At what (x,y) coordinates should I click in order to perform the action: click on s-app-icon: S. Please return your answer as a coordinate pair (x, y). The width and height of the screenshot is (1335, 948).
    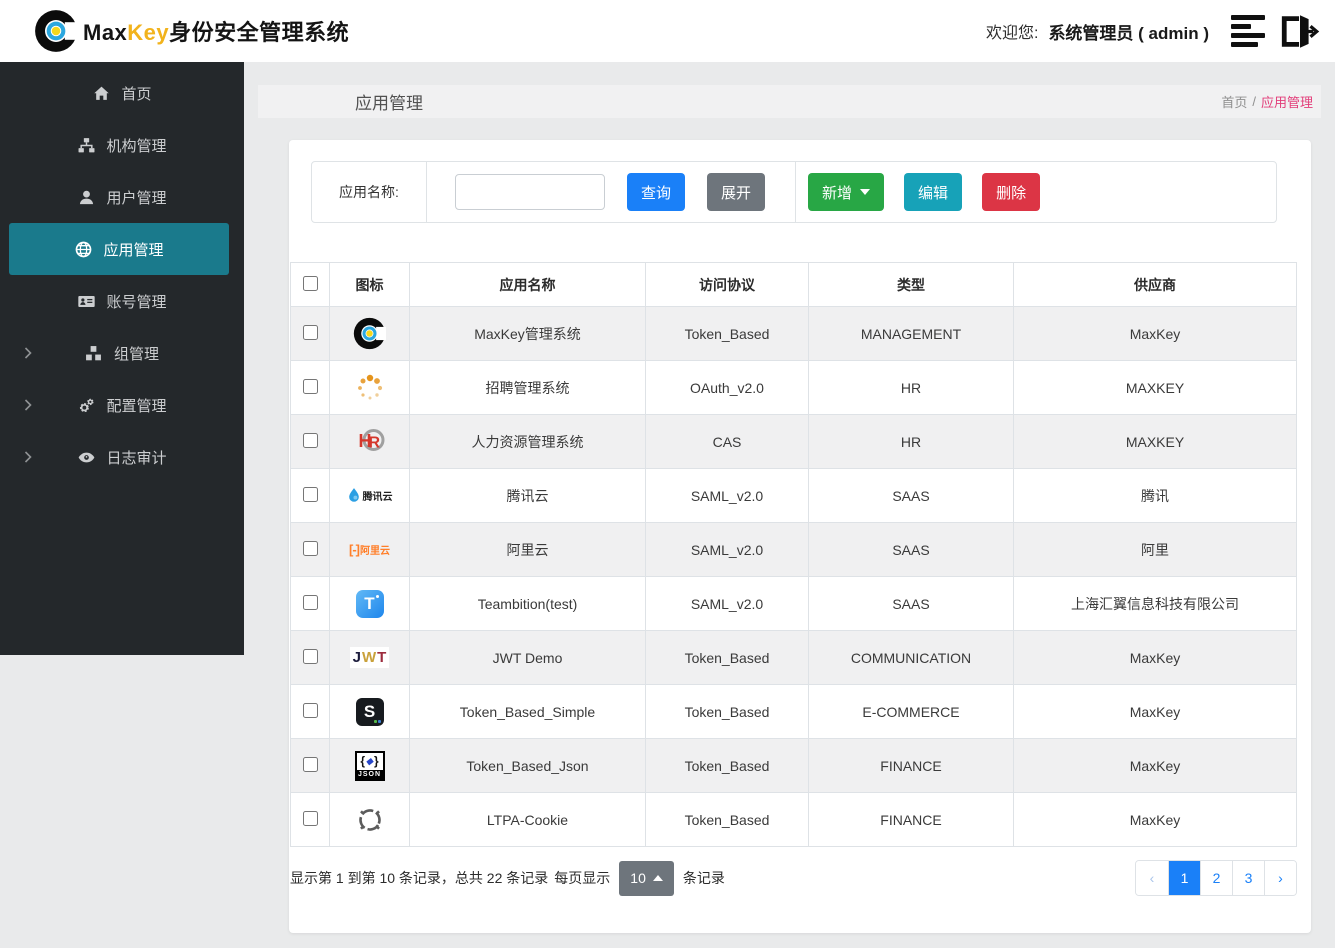
    Looking at the image, I should click on (369, 712).